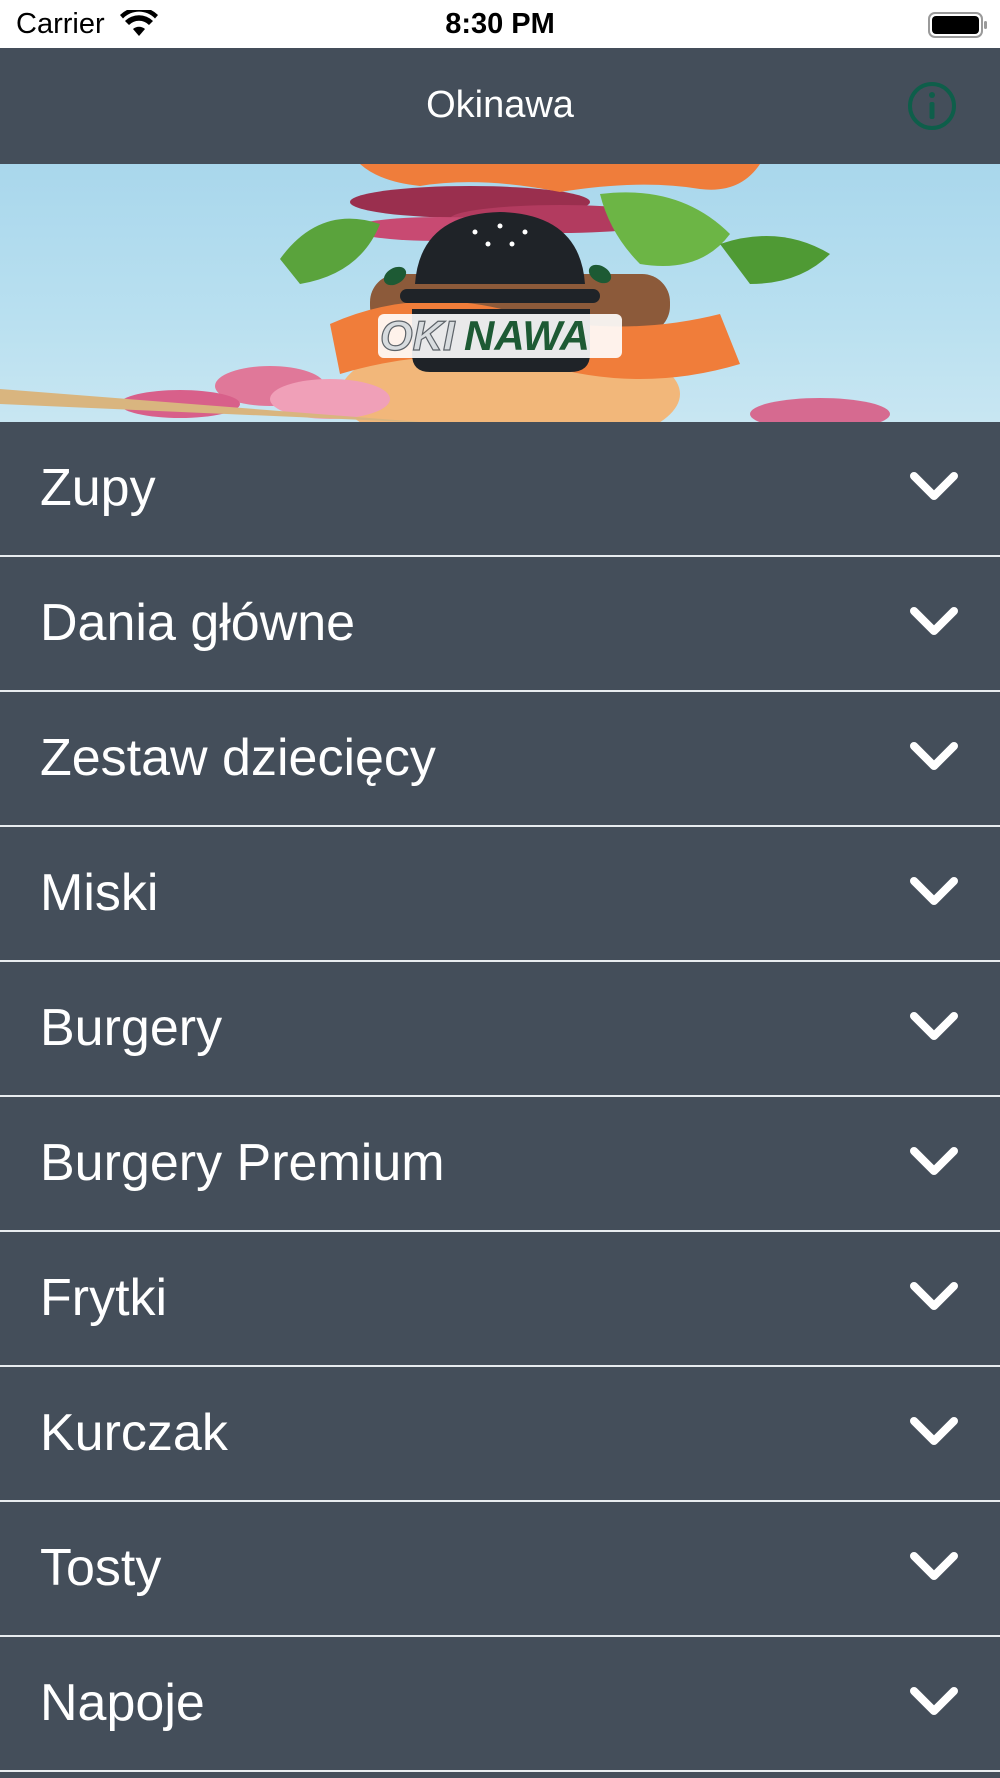 The image size is (1000, 1778). I want to click on battery-icon, so click(957, 25).